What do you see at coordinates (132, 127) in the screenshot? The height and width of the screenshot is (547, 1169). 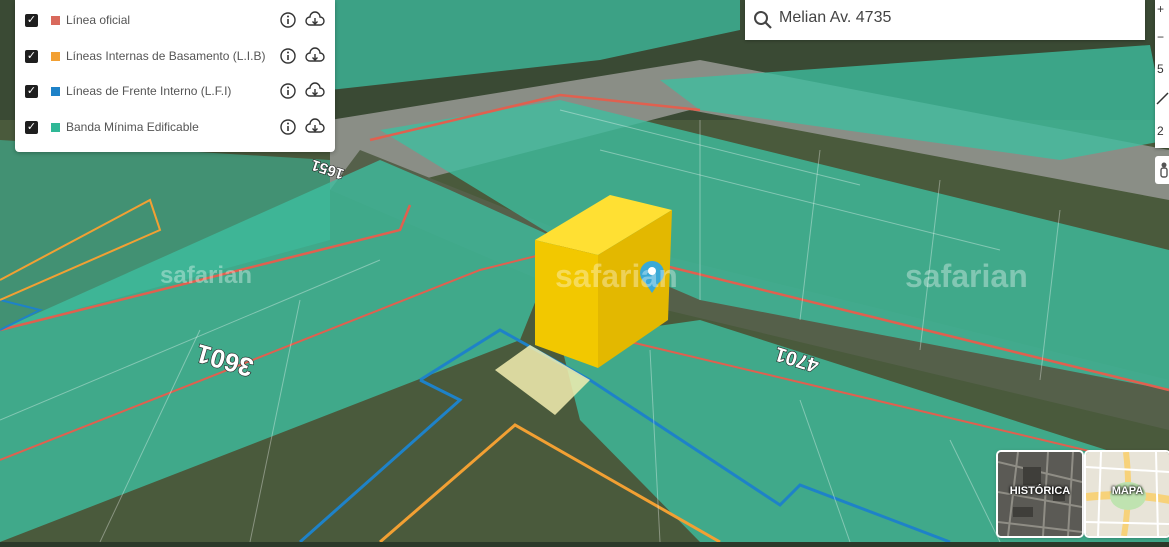 I see `layer-label: Banda Mínima Edificable` at bounding box center [132, 127].